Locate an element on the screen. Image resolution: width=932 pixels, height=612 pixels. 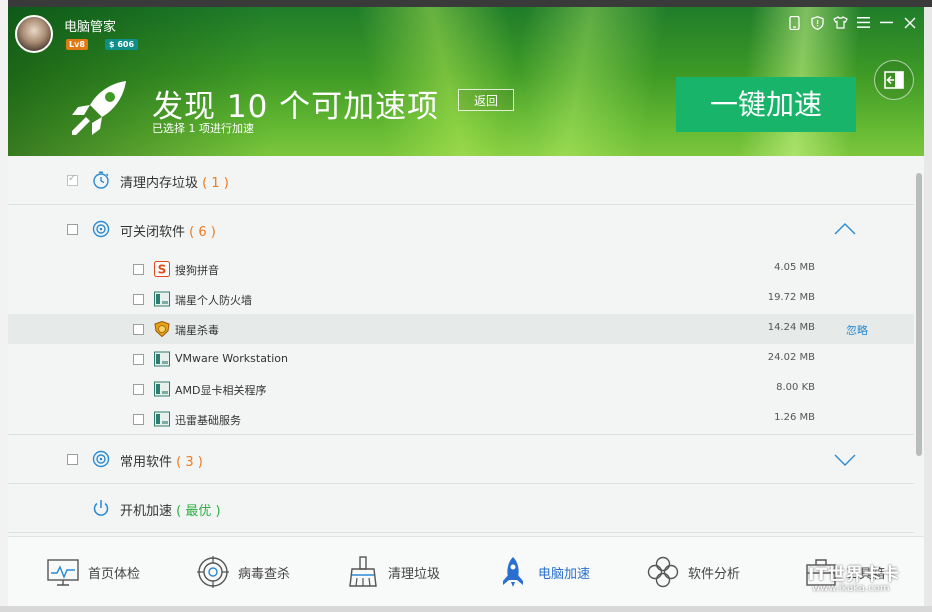
item-size: 8.00 KB is located at coordinates (795, 387).